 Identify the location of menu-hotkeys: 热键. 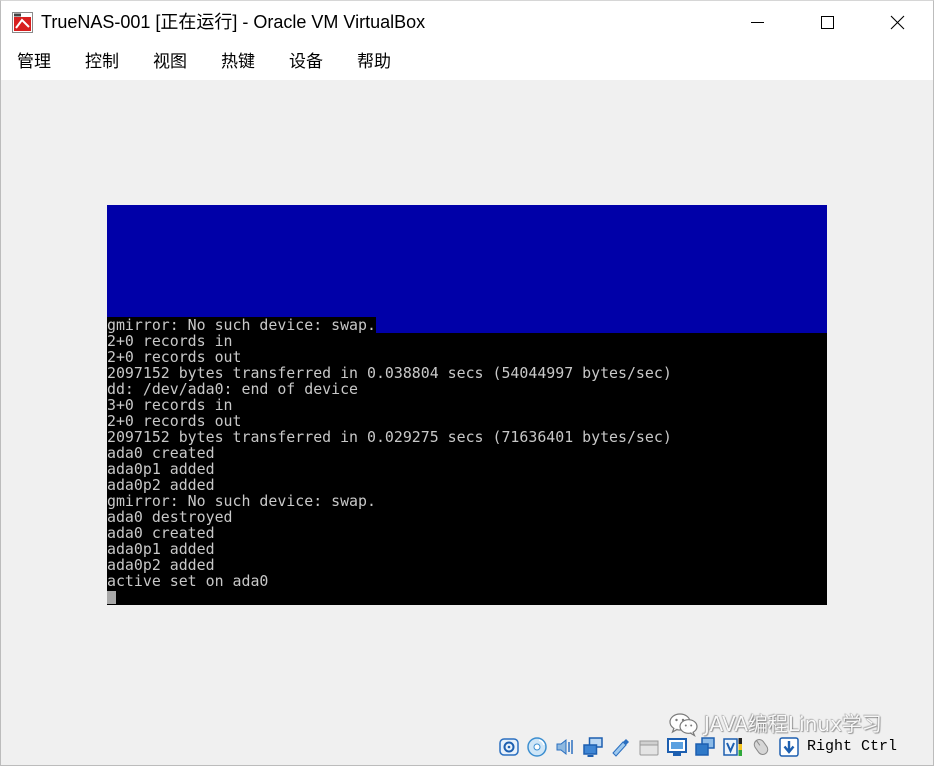
(238, 62).